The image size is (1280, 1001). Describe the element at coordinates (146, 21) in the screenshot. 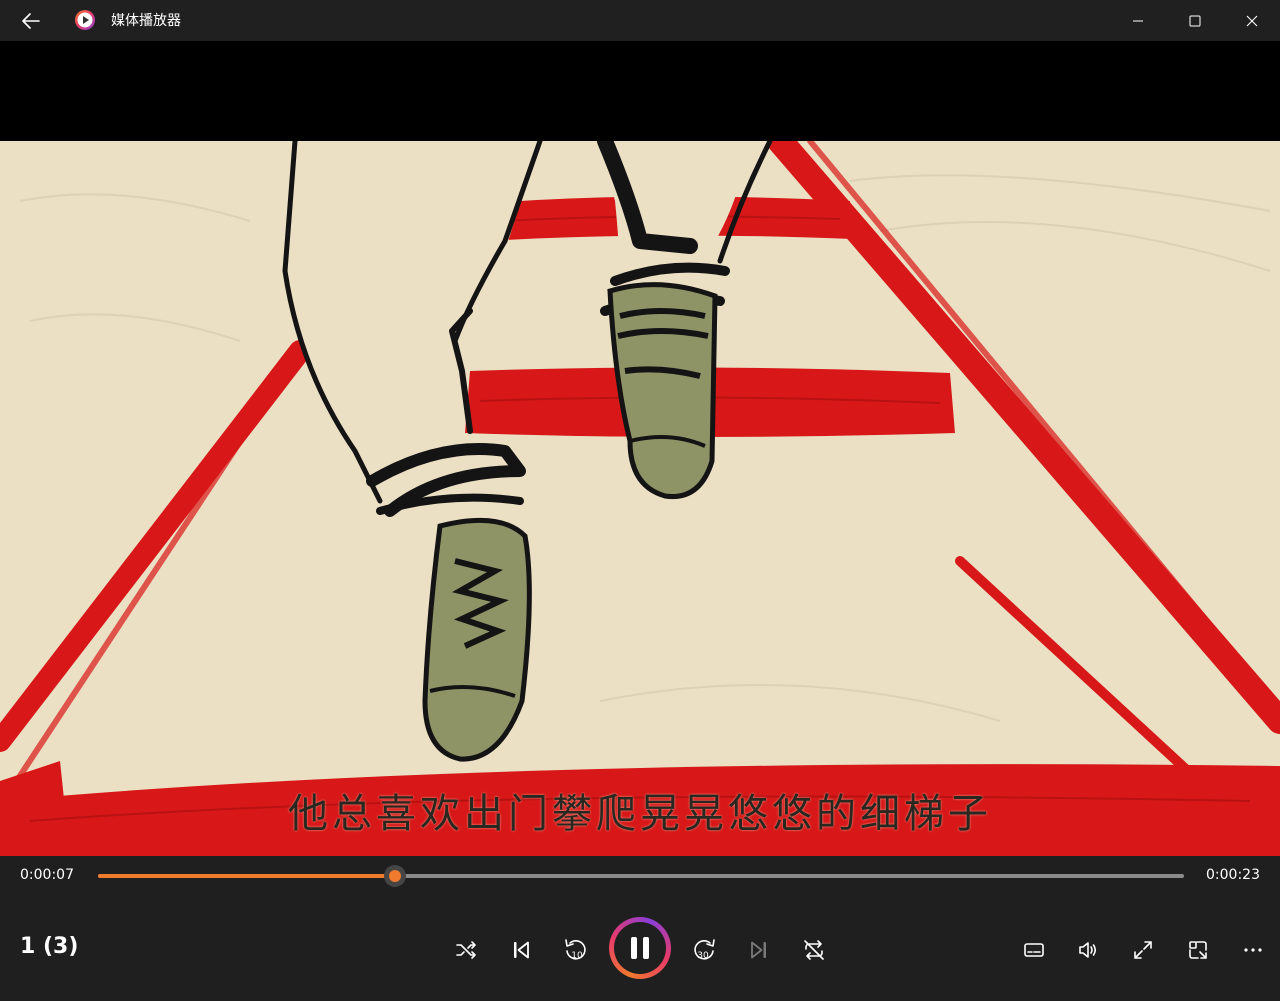

I see `window-title: 媒体播放器` at that location.